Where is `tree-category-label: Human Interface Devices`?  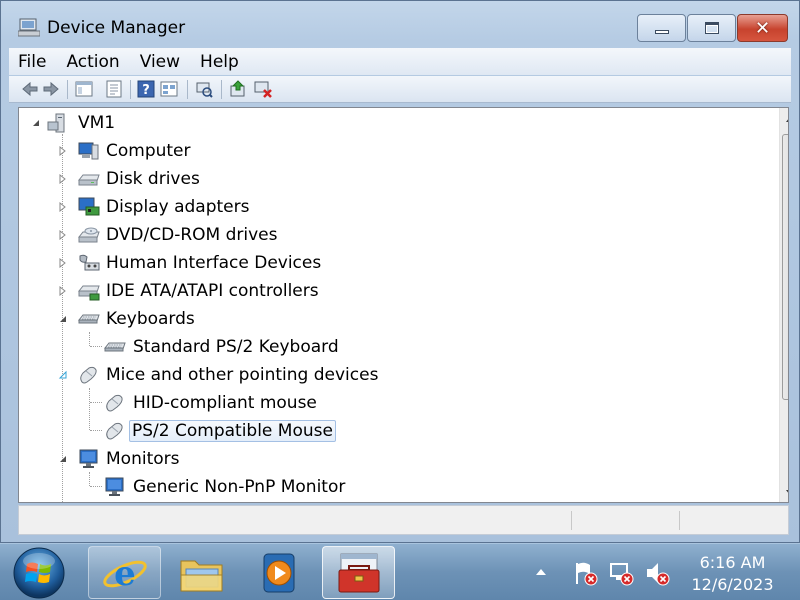
tree-category-label: Human Interface Devices is located at coordinates (214, 263).